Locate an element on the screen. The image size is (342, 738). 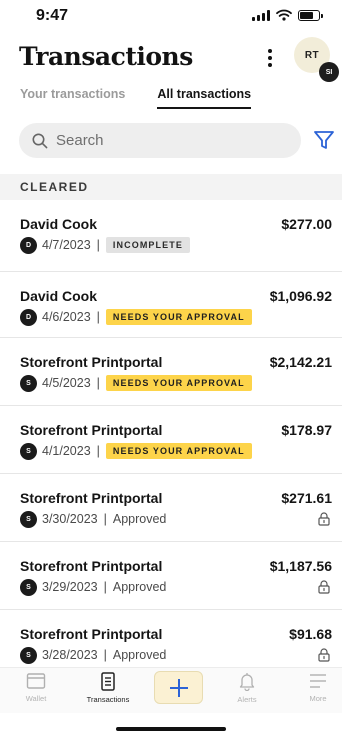
transaction-date: 4/1/2023 is located at coordinates (66, 451).